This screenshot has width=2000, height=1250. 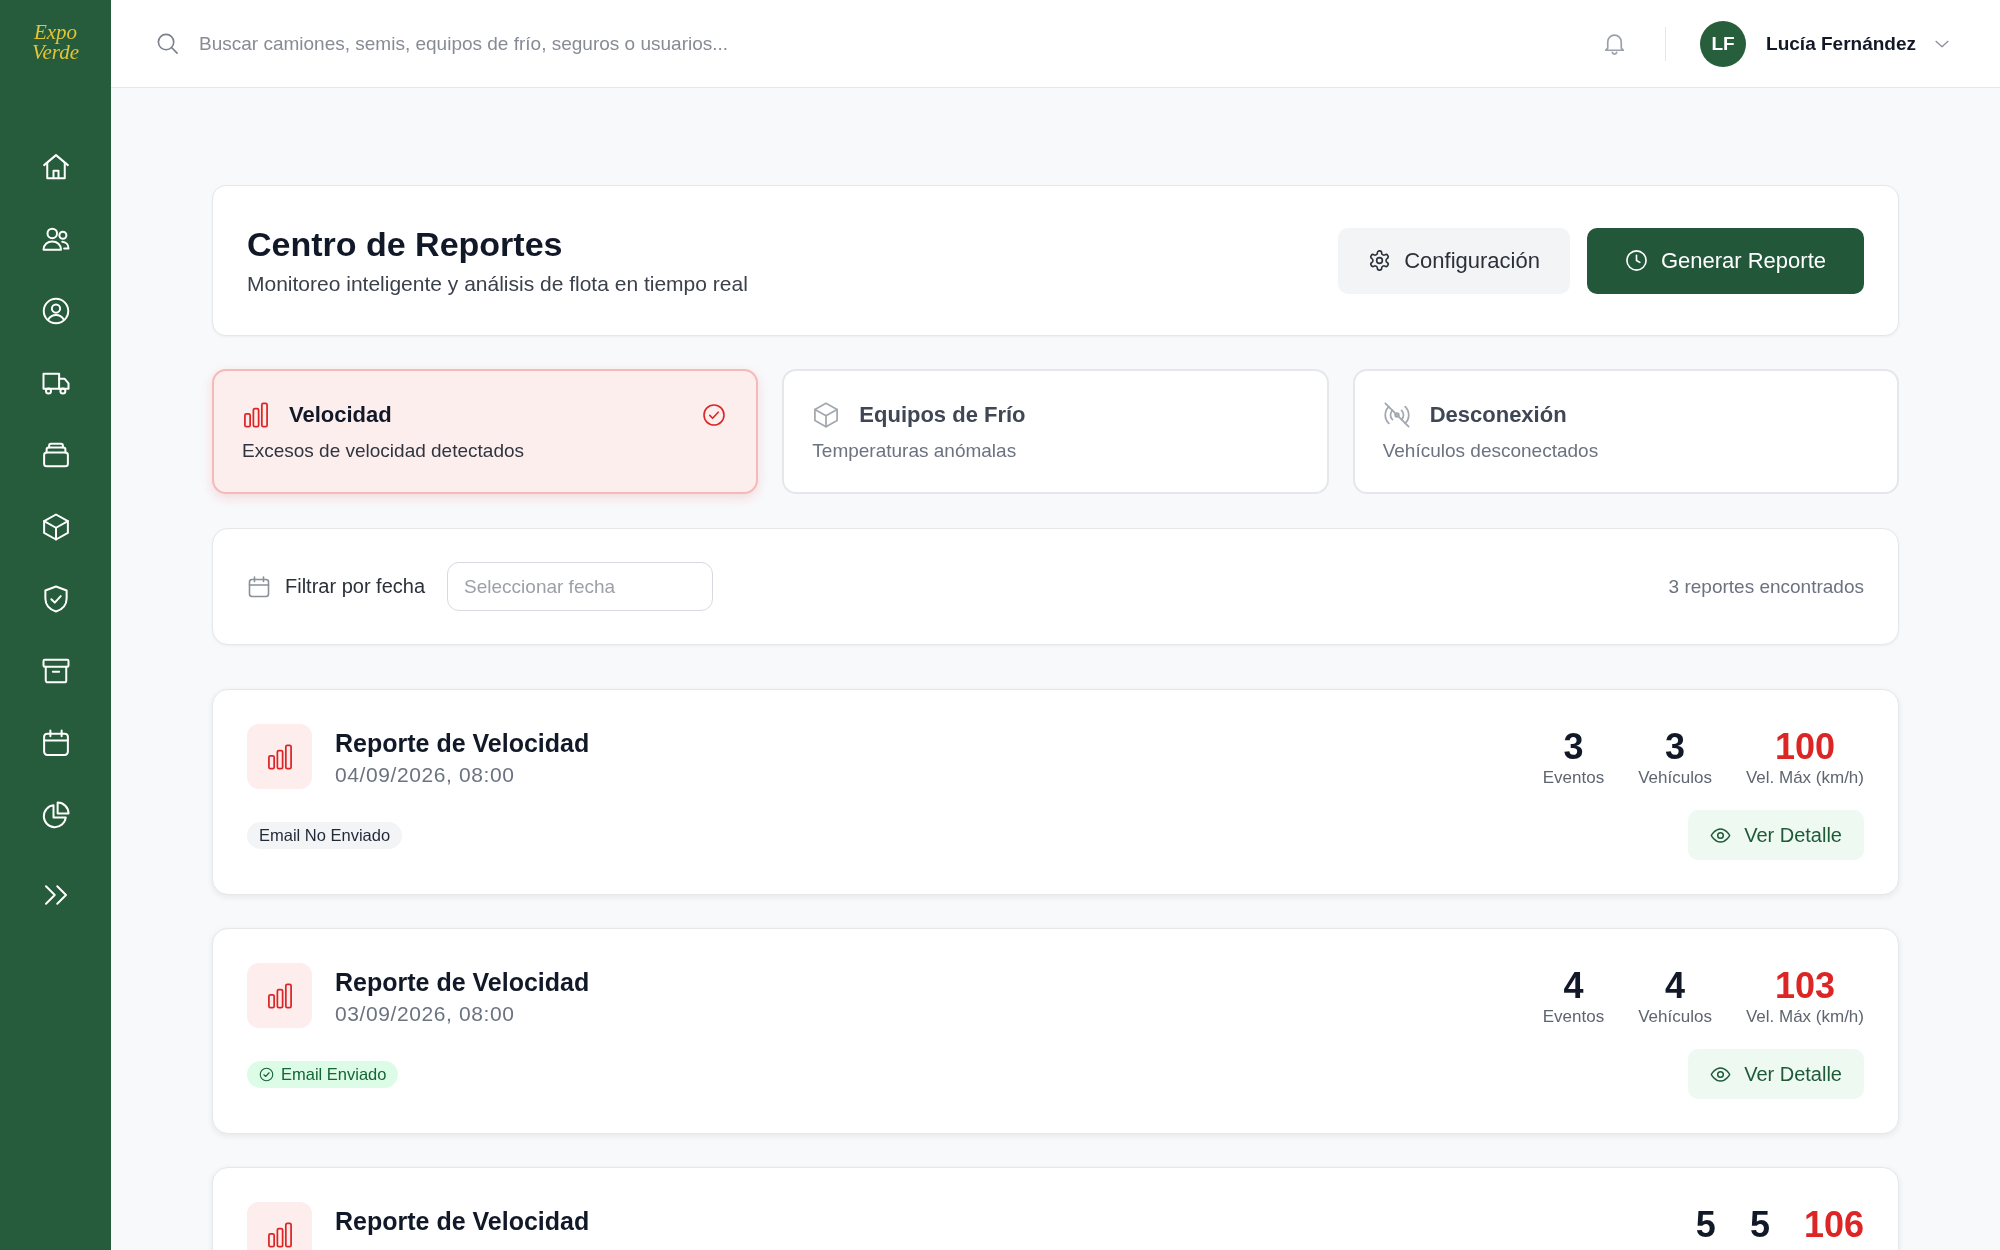 I want to click on settings-icon, so click(x=1380, y=260).